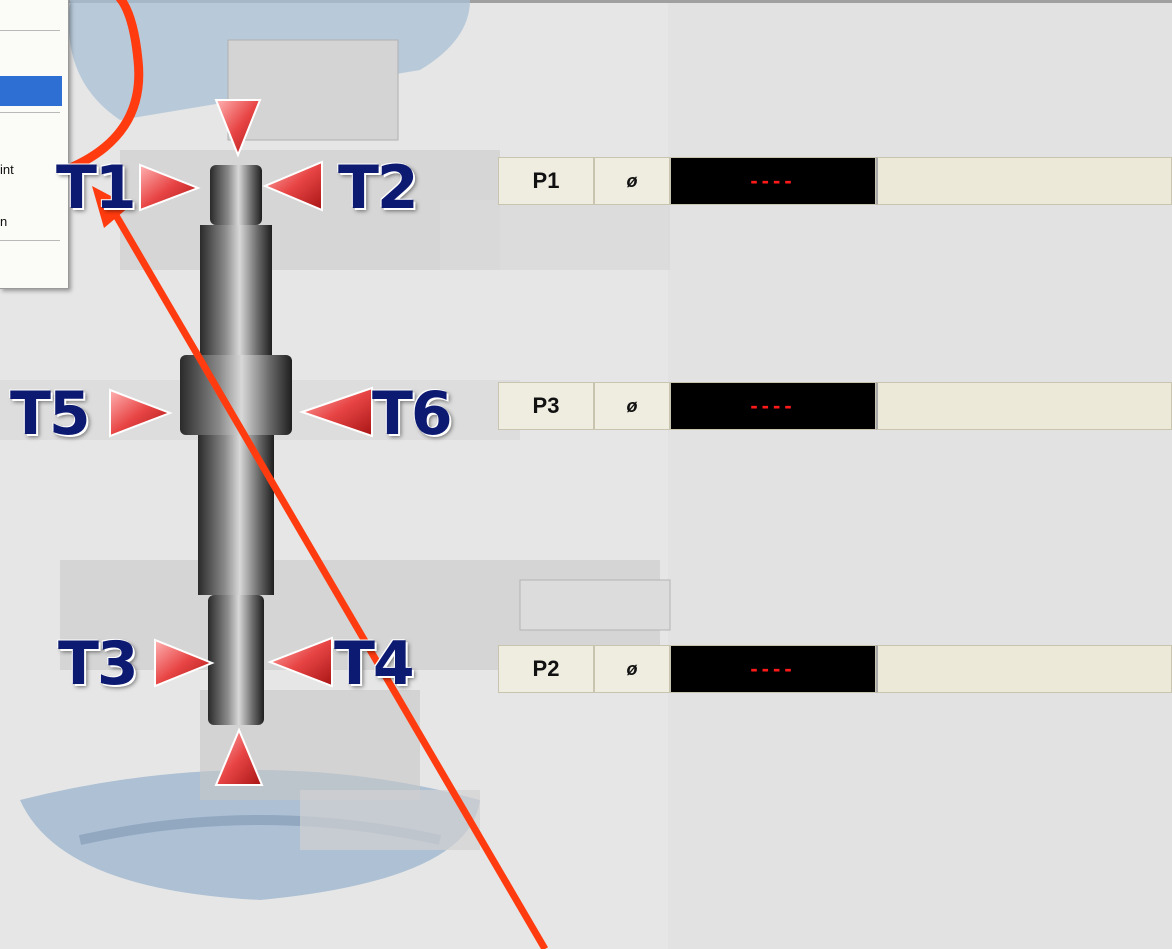  Describe the element at coordinates (546, 669) in the screenshot. I see `point-label: P2` at that location.